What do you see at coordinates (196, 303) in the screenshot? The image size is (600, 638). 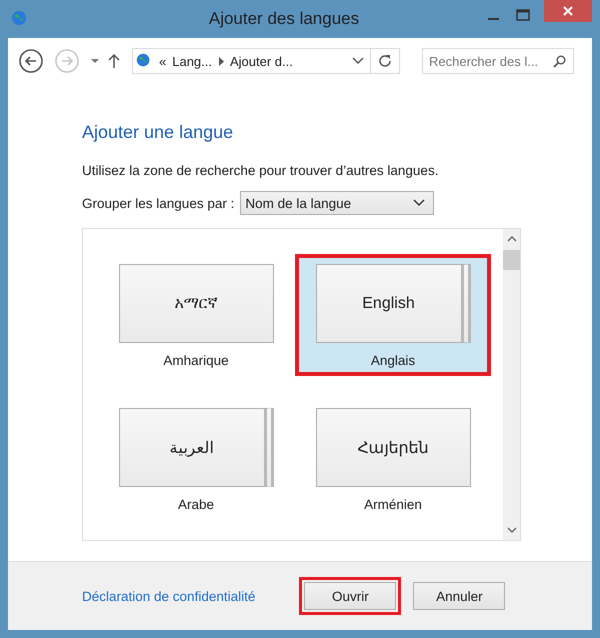 I see `native-name: አማርኛ` at bounding box center [196, 303].